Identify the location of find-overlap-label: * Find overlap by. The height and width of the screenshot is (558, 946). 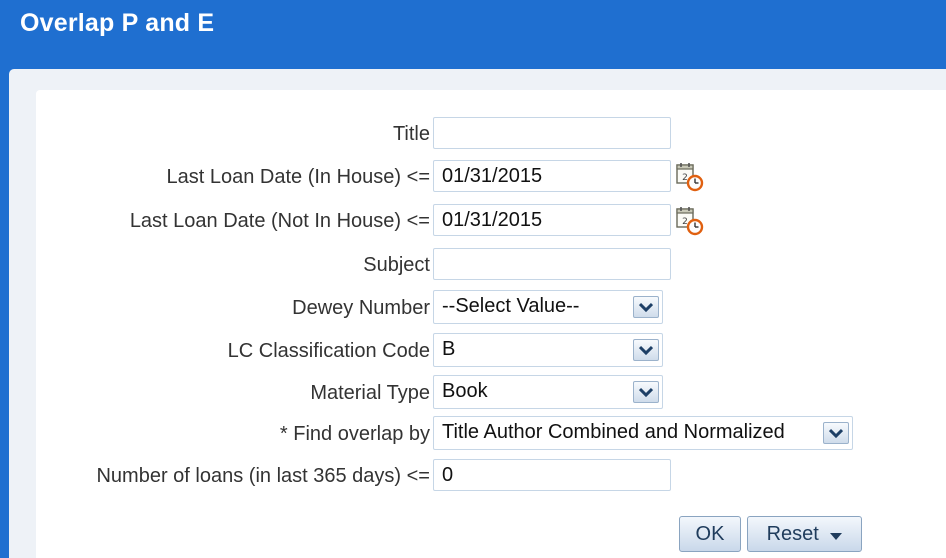
(354, 434).